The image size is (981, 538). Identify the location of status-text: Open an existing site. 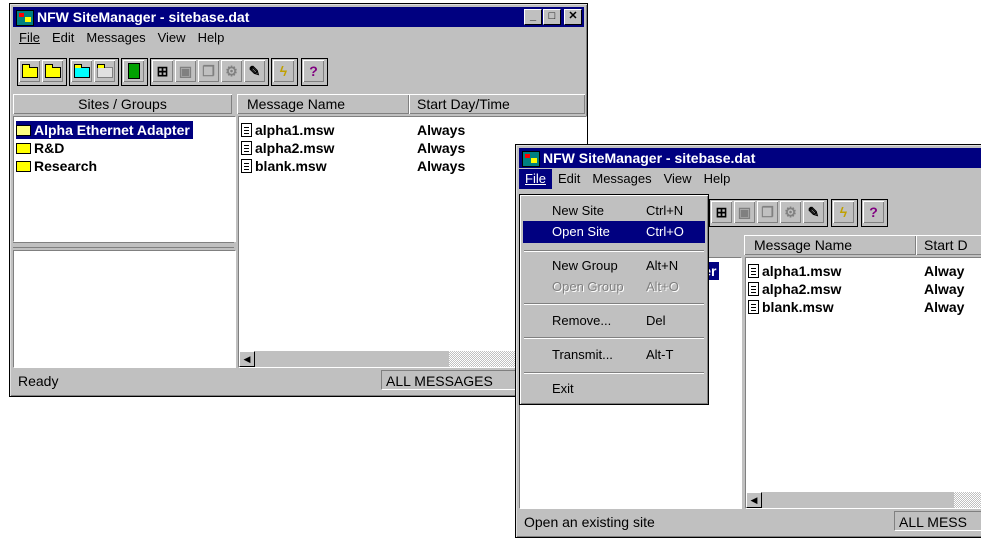
(589, 522).